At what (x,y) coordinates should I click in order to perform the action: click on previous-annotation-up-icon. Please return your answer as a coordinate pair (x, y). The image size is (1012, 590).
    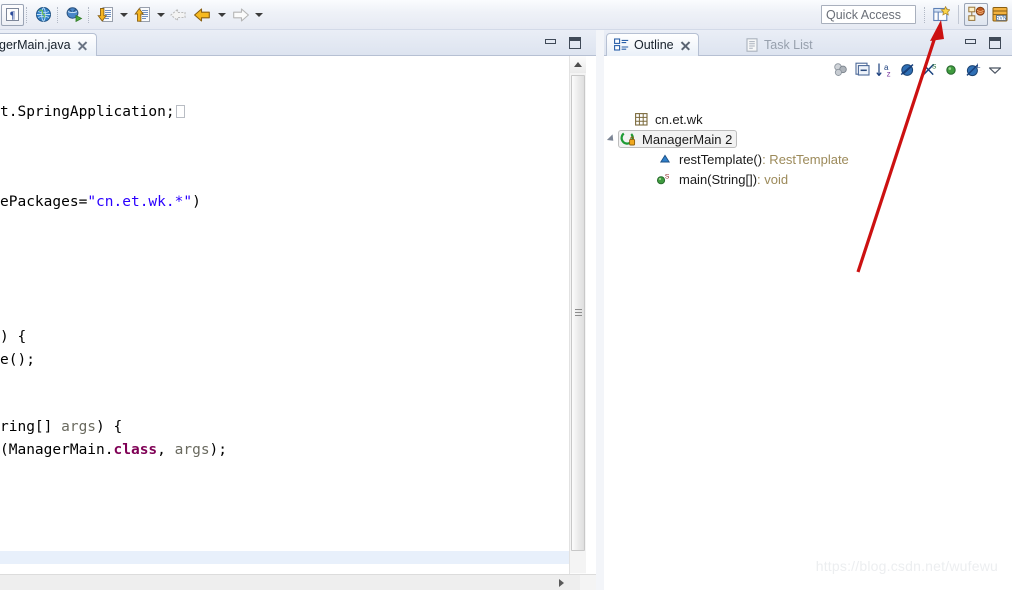
    Looking at the image, I should click on (142, 15).